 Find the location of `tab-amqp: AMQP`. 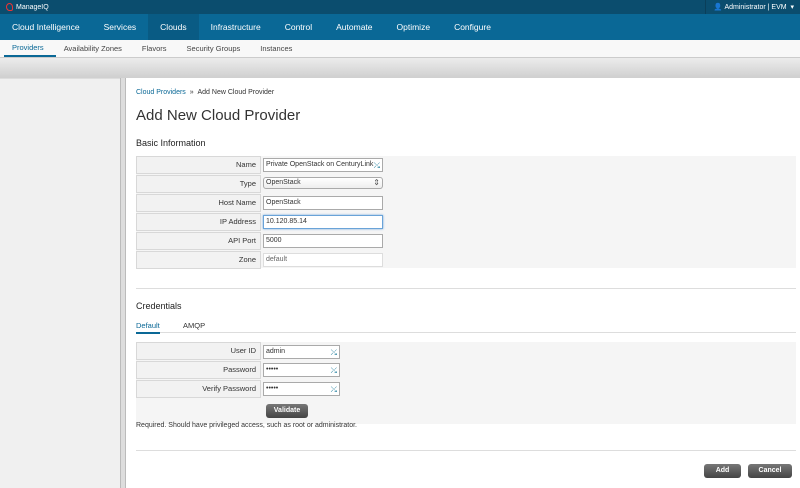

tab-amqp: AMQP is located at coordinates (194, 325).